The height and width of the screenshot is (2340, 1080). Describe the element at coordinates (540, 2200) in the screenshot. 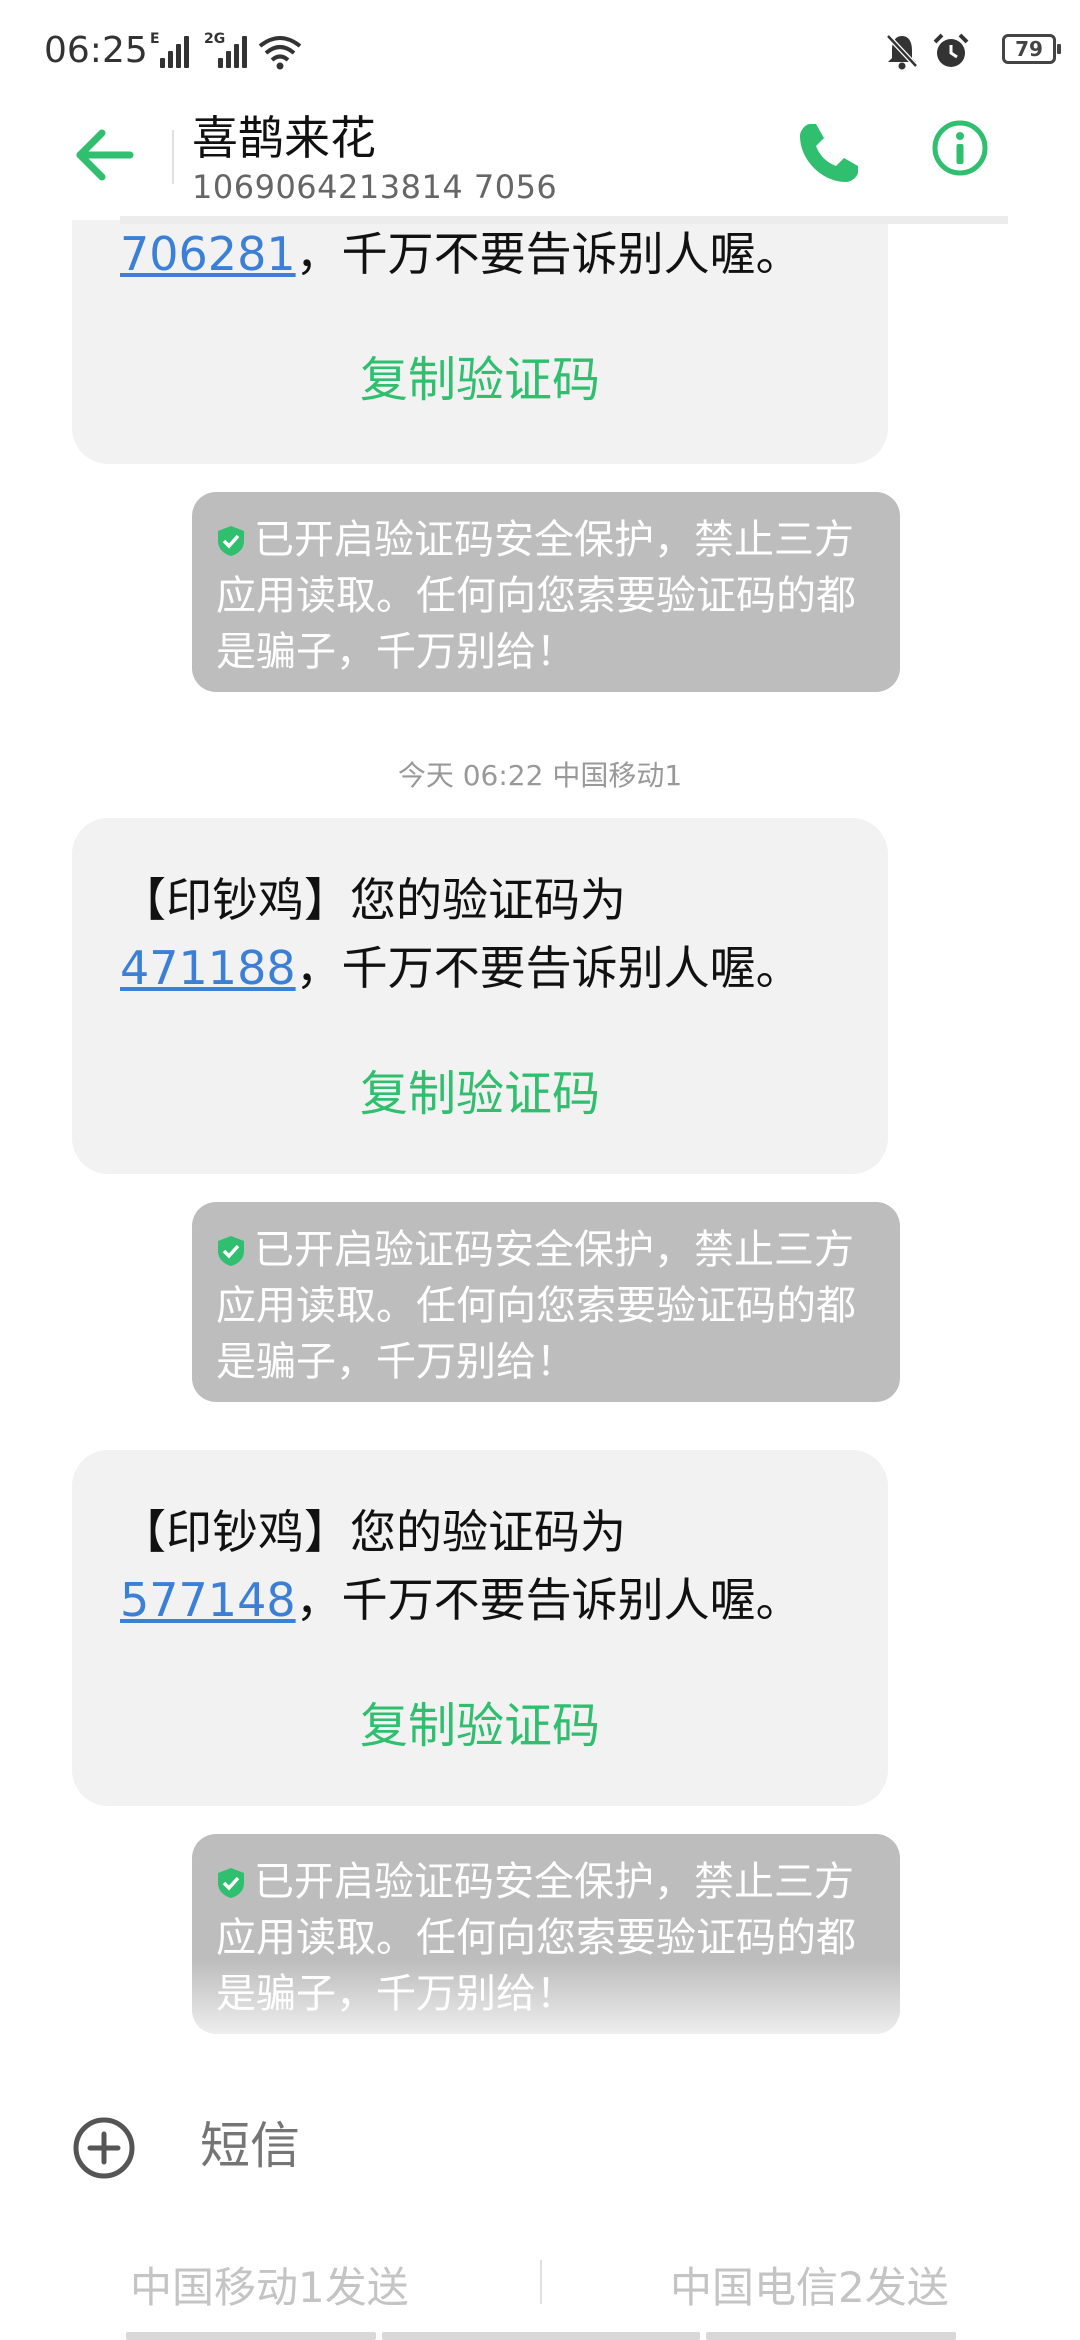

I see `message-composer: 中国移动1发送 中国电信2发送` at that location.